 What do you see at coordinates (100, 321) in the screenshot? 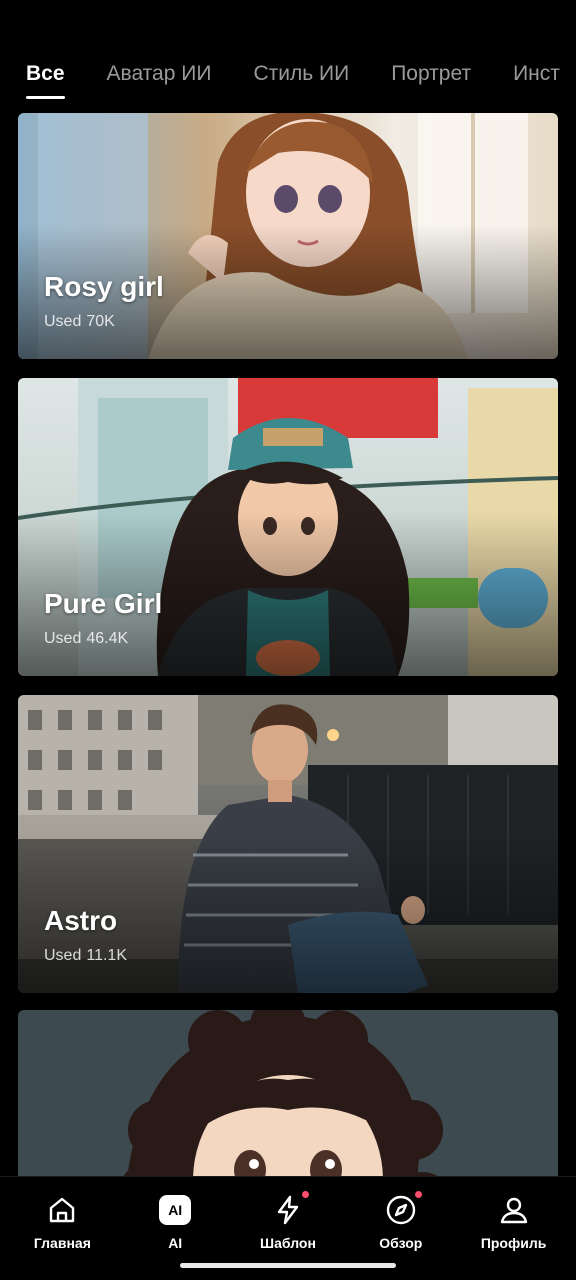
I see `usage-value: 70K` at bounding box center [100, 321].